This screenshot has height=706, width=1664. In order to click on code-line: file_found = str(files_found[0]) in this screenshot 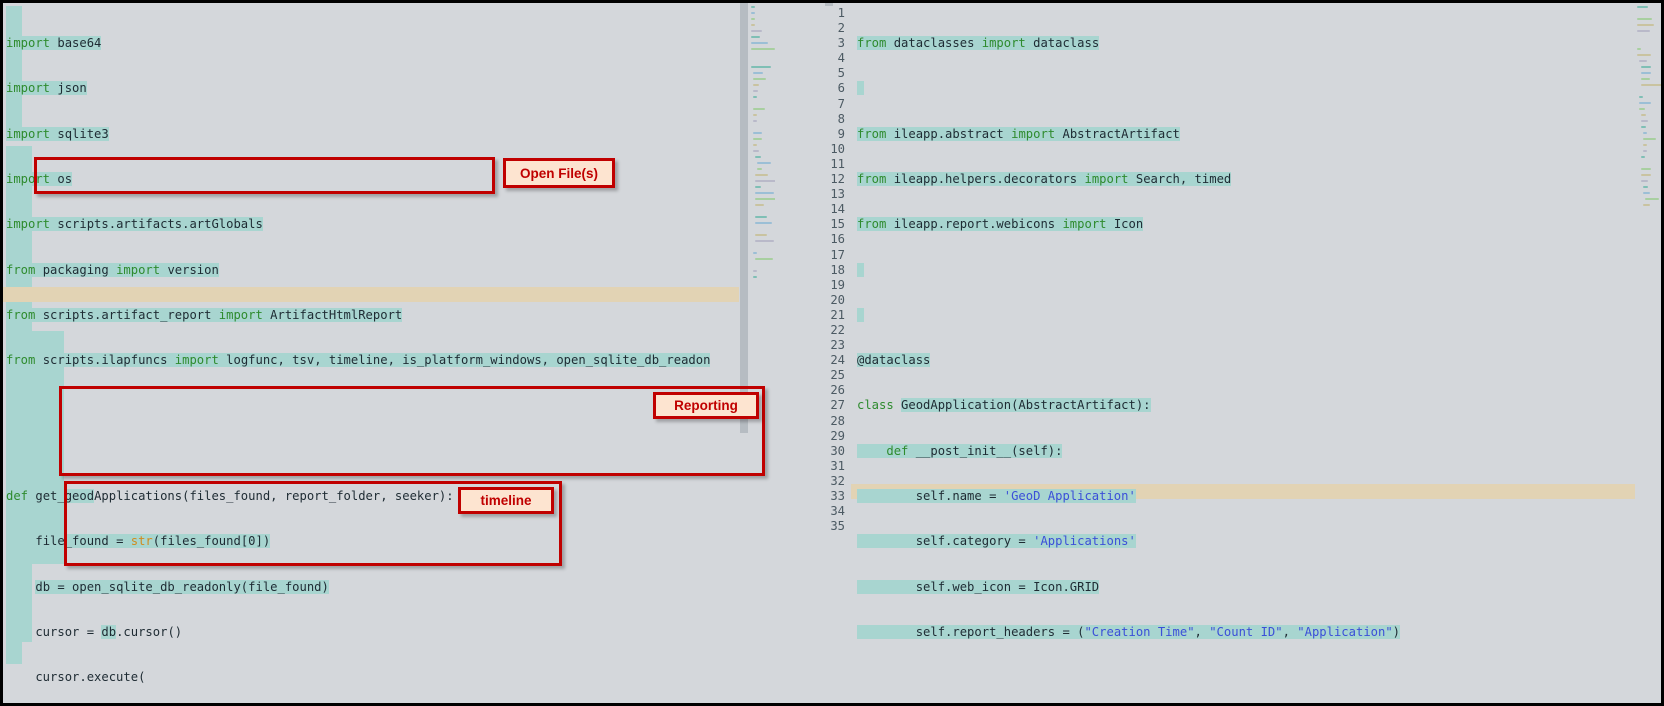, I will do `click(153, 541)`.